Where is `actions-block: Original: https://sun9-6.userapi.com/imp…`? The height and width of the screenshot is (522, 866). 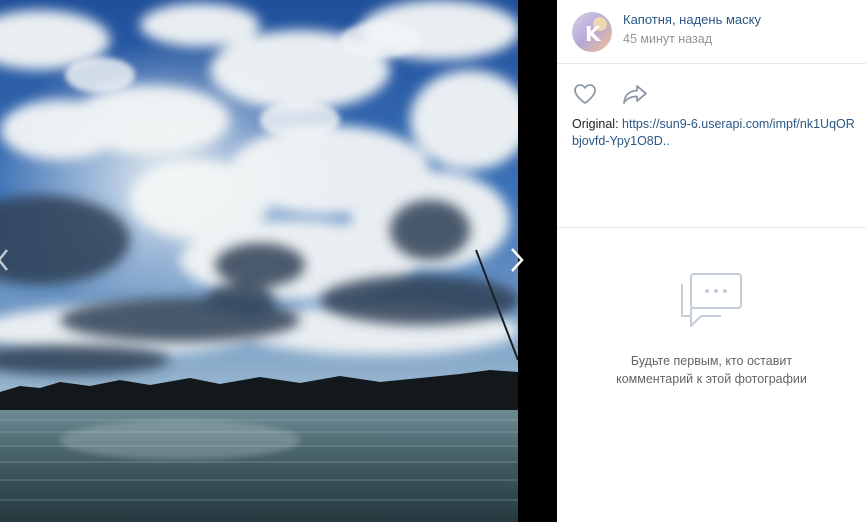
actions-block: Original: https://sun9-6.userapi.com/imp… is located at coordinates (711, 146).